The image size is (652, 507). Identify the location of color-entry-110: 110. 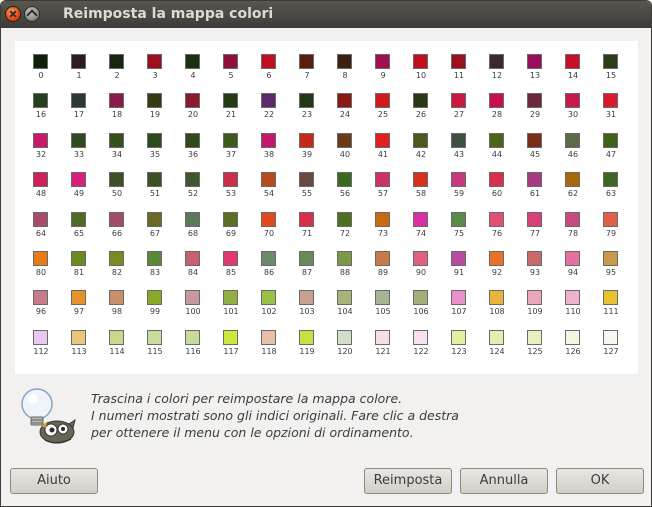
(573, 311).